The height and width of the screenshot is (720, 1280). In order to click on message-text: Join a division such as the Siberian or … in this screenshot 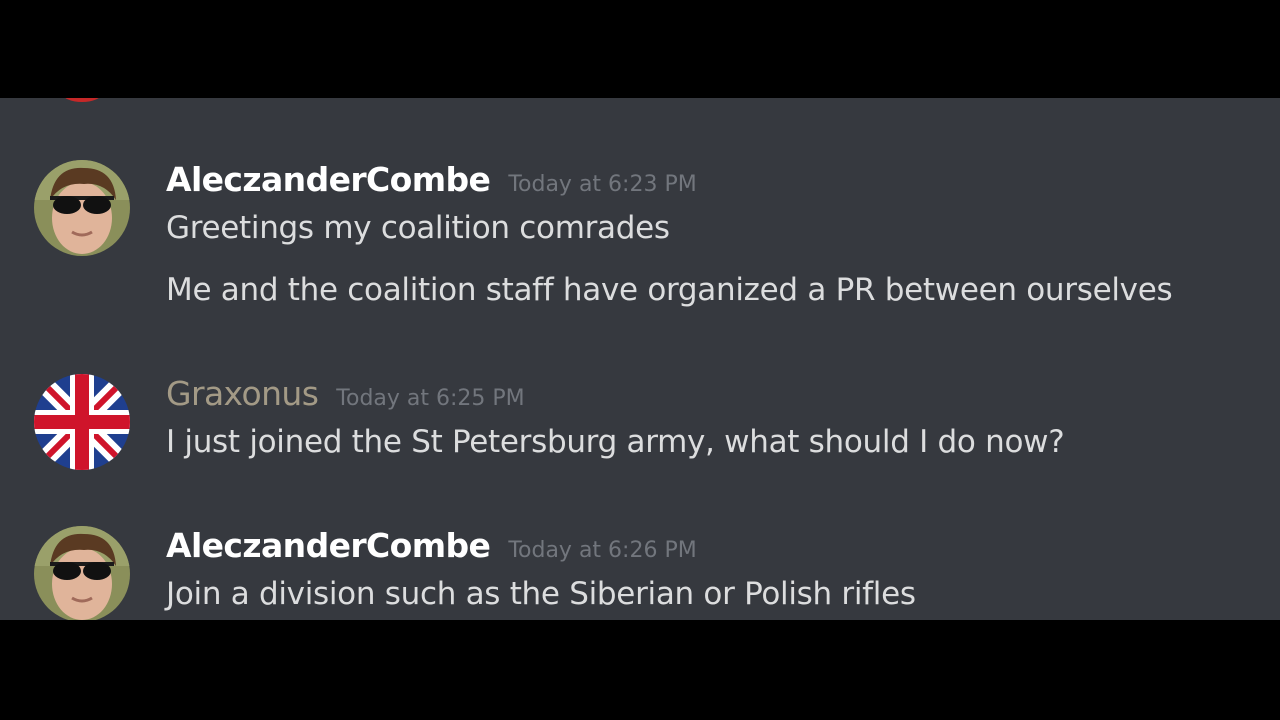, I will do `click(541, 594)`.